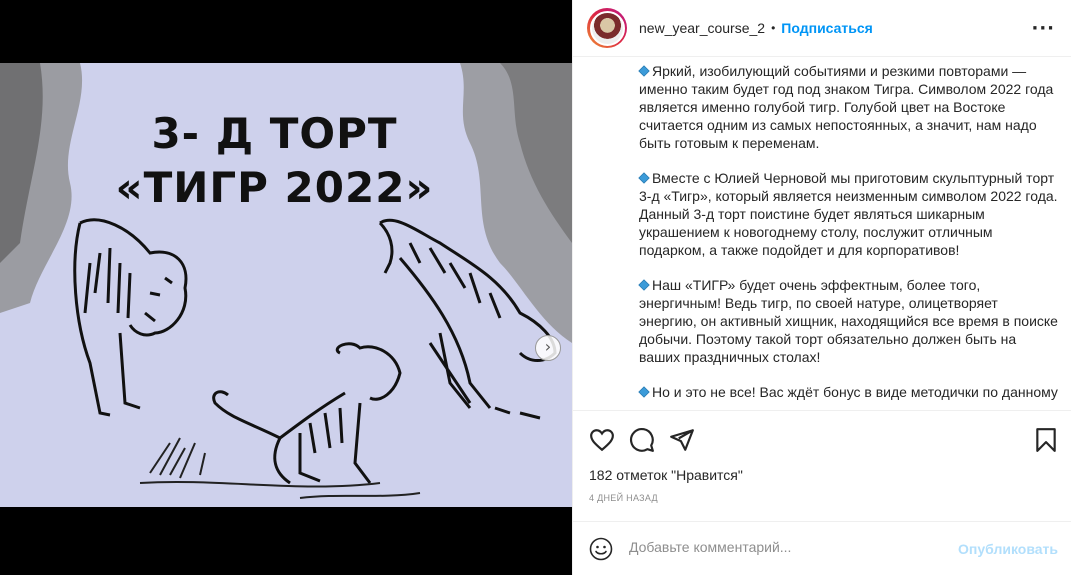 The image size is (1071, 575). Describe the element at coordinates (602, 440) in the screenshot. I see `heart-icon` at that location.